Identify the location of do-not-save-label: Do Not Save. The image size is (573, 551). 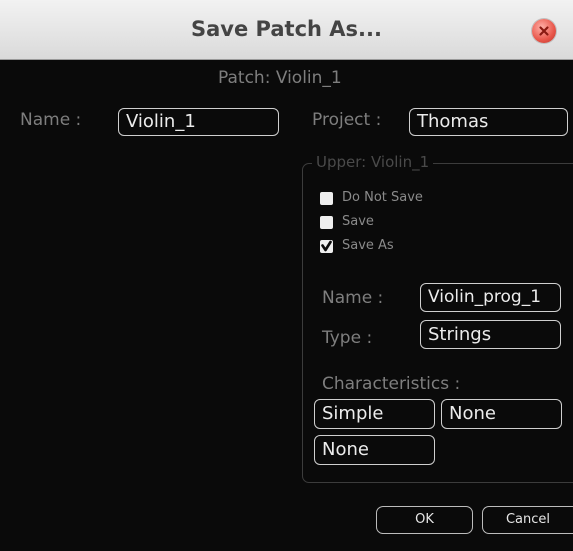
(382, 197).